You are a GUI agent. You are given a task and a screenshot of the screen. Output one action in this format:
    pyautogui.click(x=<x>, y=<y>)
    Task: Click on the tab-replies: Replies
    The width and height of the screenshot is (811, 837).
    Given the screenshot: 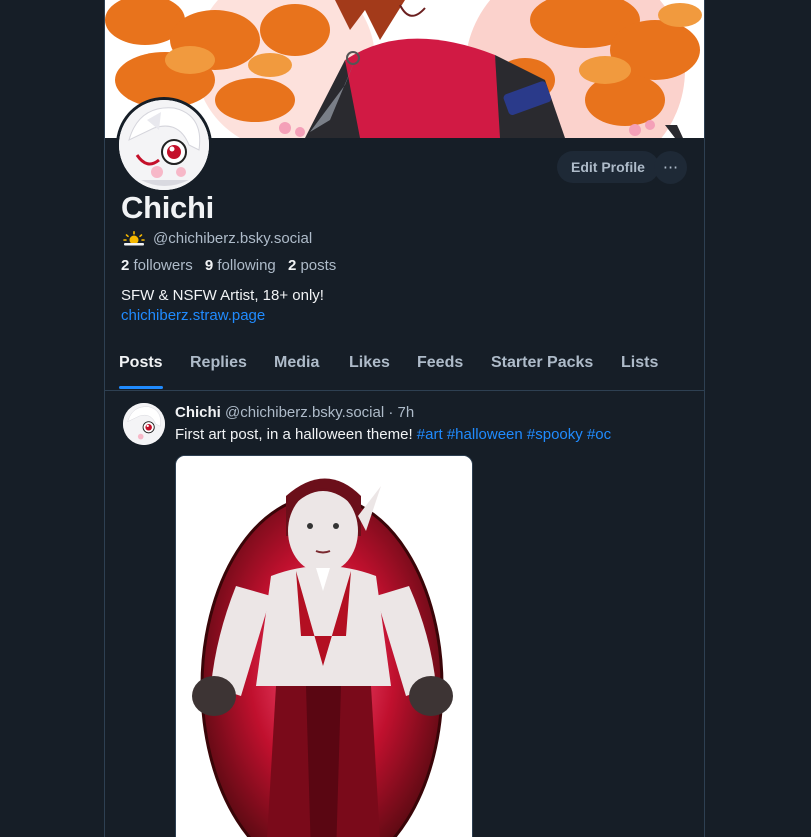 What is the action you would take?
    pyautogui.click(x=218, y=363)
    